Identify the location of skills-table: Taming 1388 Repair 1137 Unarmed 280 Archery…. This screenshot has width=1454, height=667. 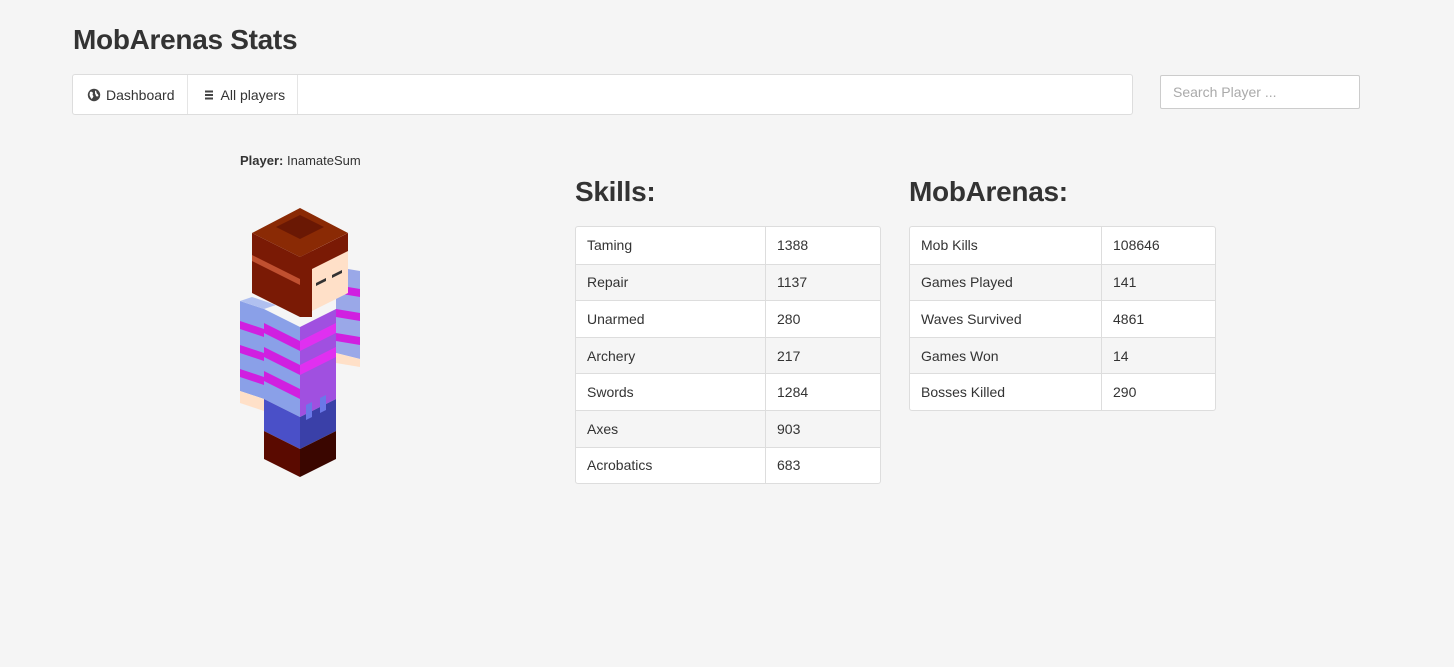
(728, 355).